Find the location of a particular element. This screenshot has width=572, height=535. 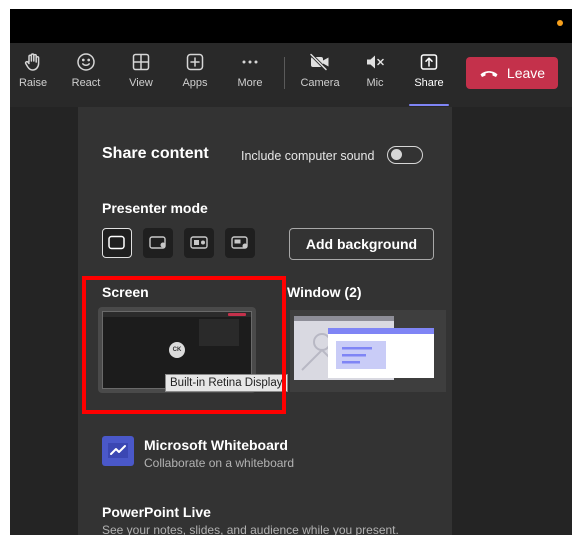

apps-button: Apps is located at coordinates (195, 70).